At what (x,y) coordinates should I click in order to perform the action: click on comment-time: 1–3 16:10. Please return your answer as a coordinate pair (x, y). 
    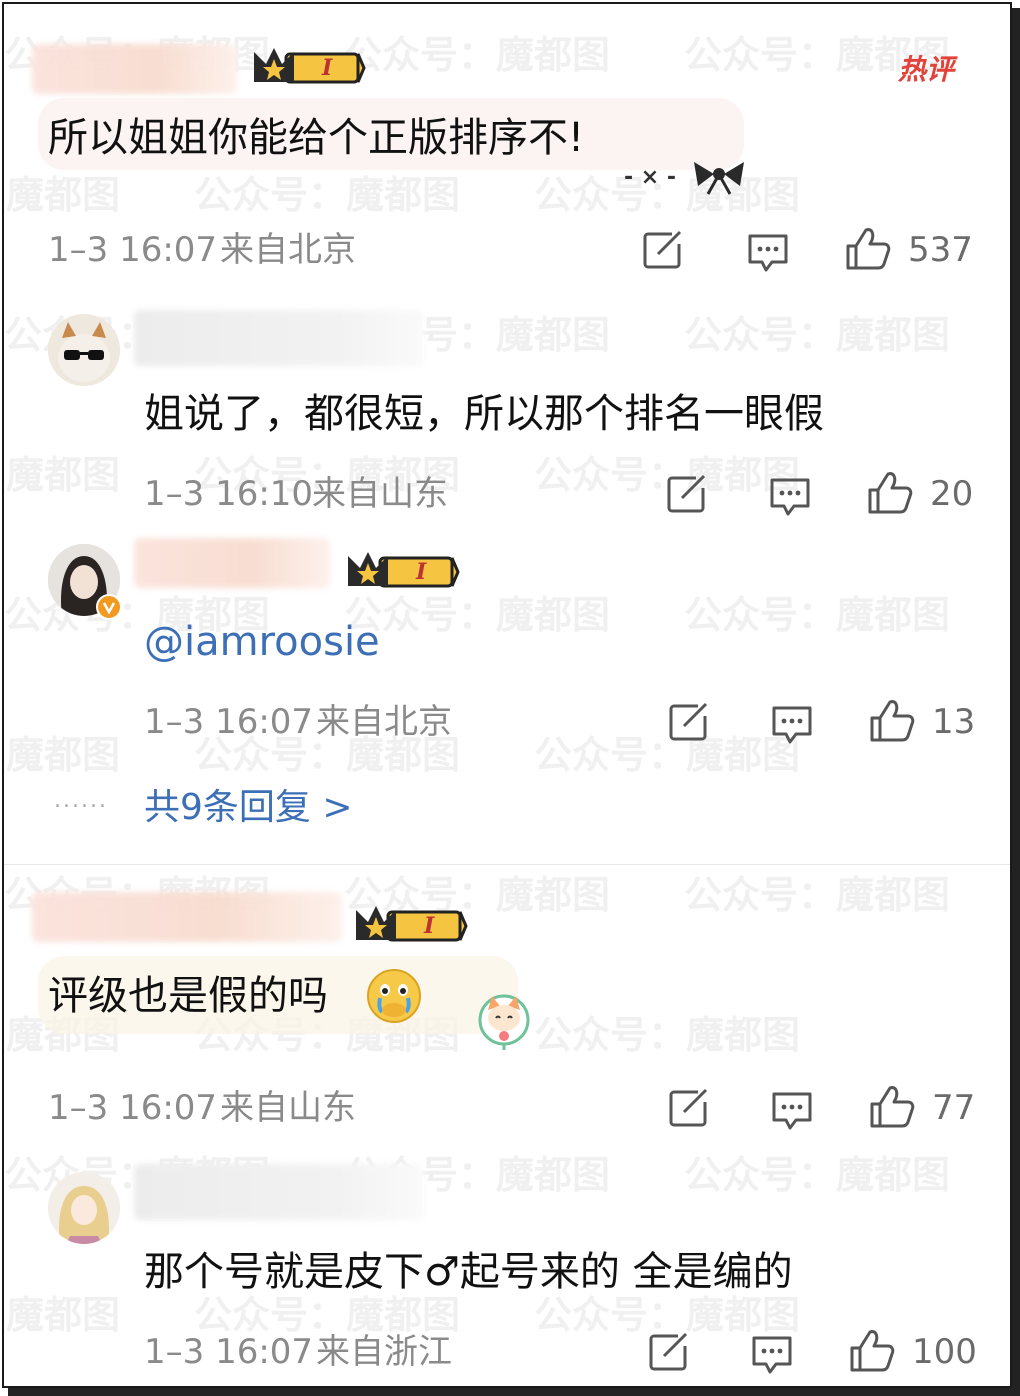
    Looking at the image, I should click on (229, 494).